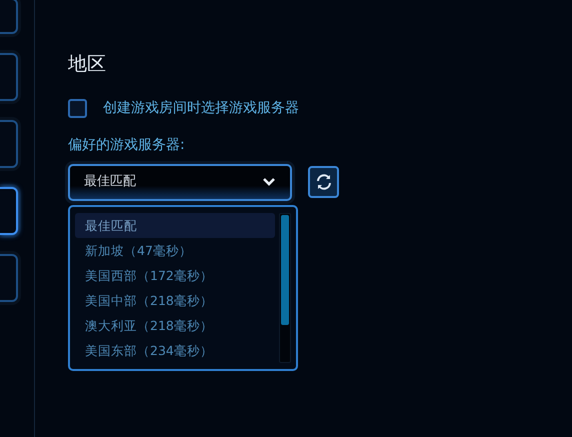  I want to click on scroll-bar, so click(285, 287).